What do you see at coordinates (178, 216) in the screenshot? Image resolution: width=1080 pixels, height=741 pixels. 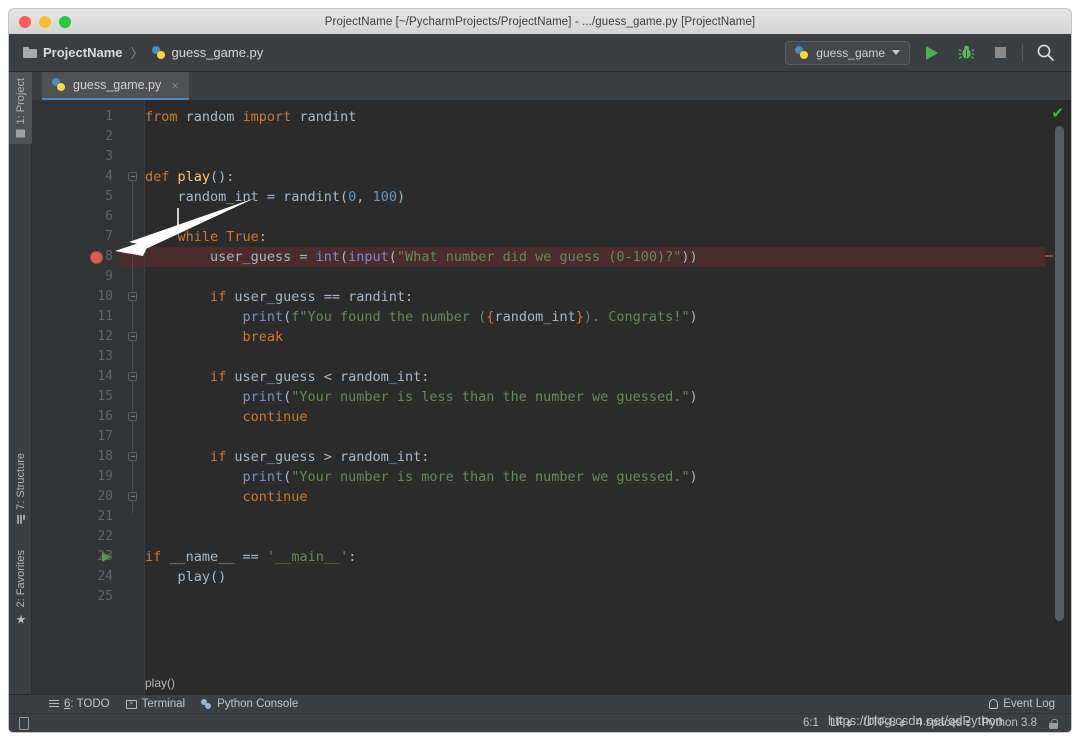 I see `text-caret` at bounding box center [178, 216].